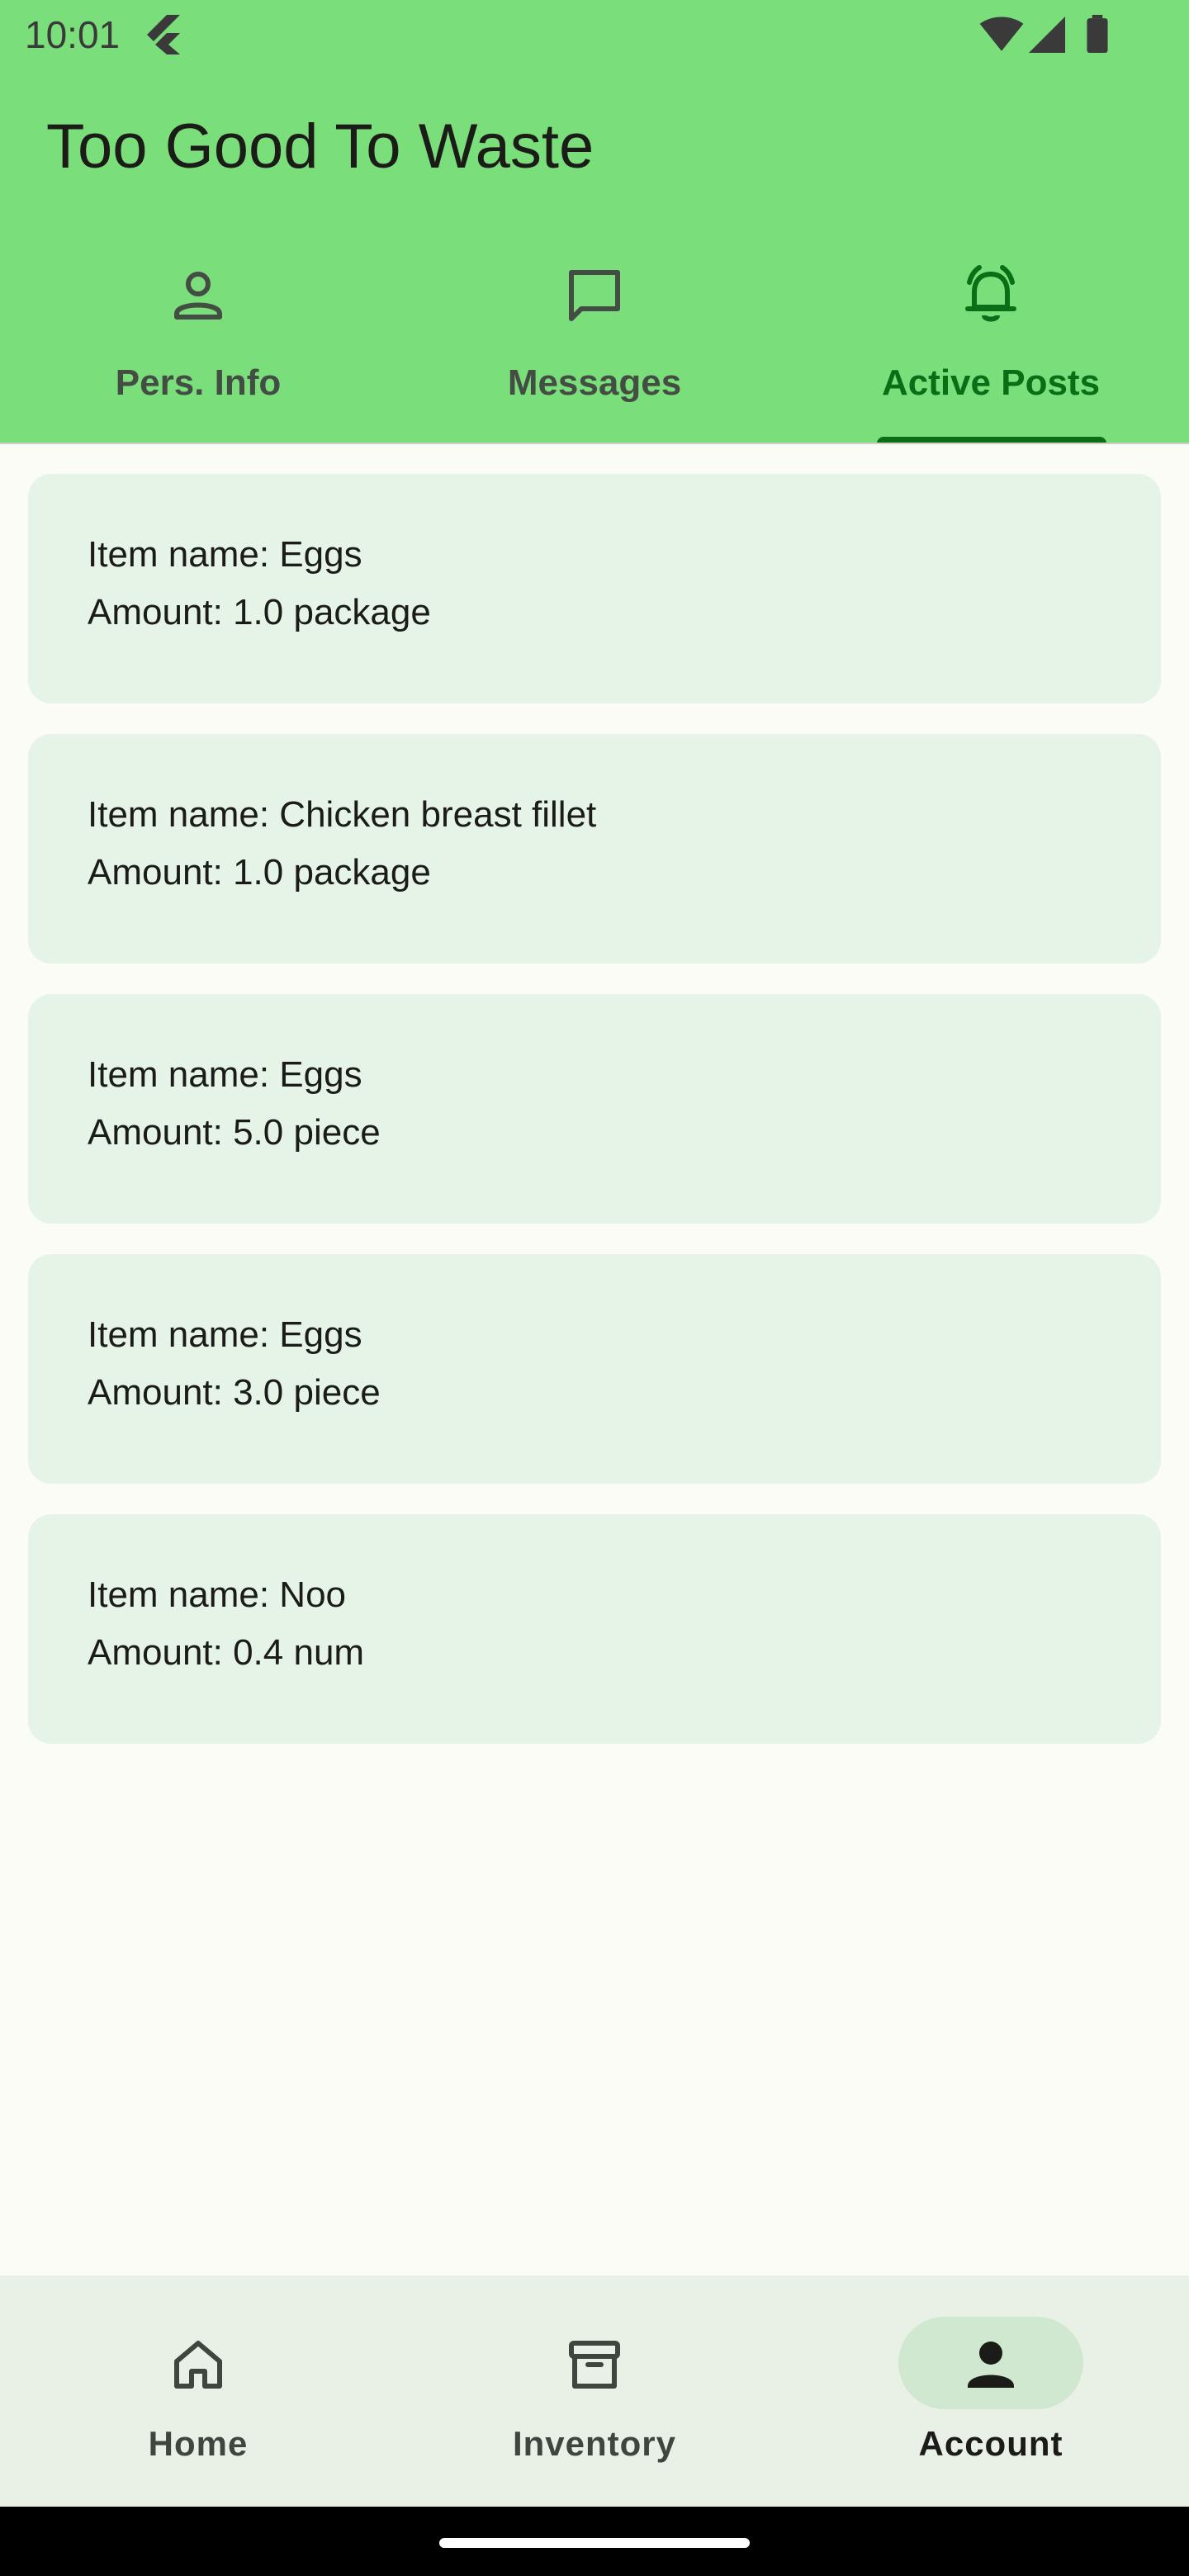 This screenshot has height=2576, width=1189. What do you see at coordinates (594, 1109) in the screenshot?
I see `post-card: Item name: Eggs Amount: 5.0 piece` at bounding box center [594, 1109].